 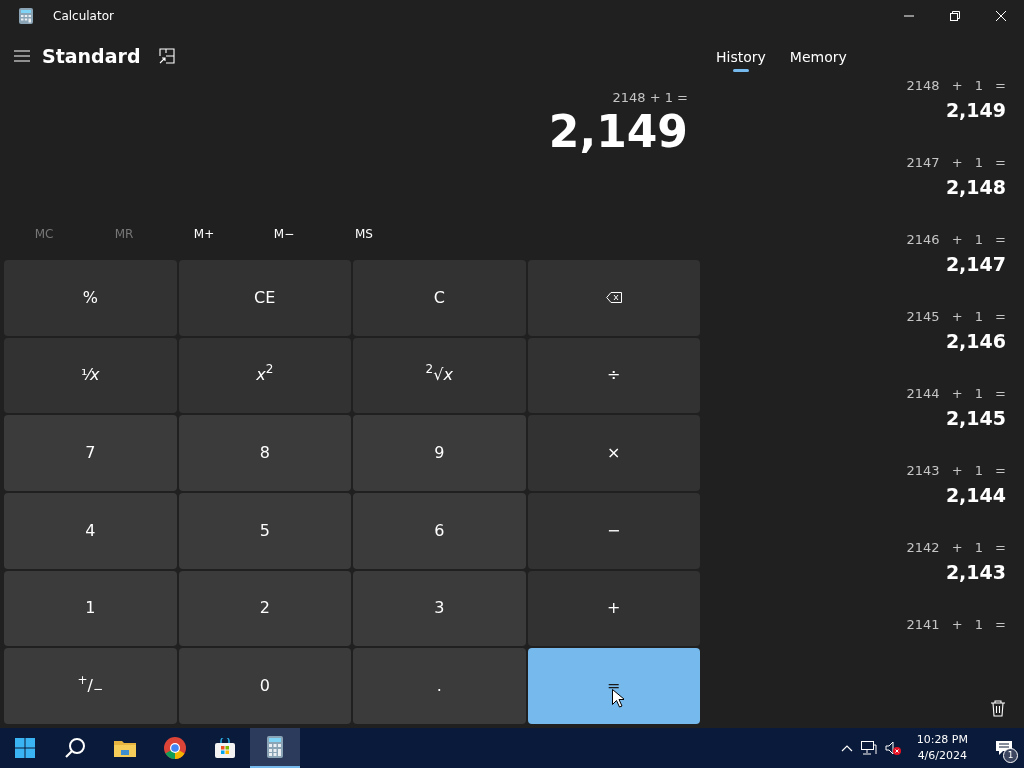 I want to click on backspace-icon, so click(x=613, y=298).